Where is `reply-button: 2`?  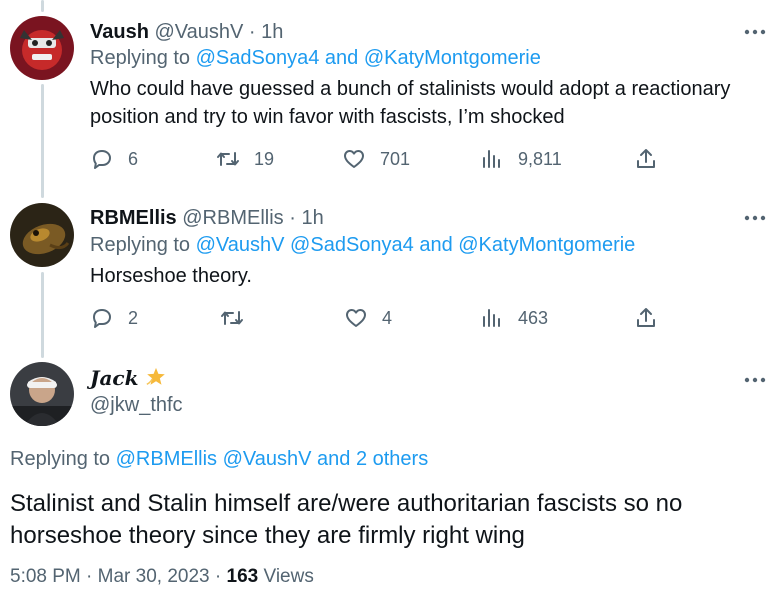 reply-button: 2 is located at coordinates (114, 318).